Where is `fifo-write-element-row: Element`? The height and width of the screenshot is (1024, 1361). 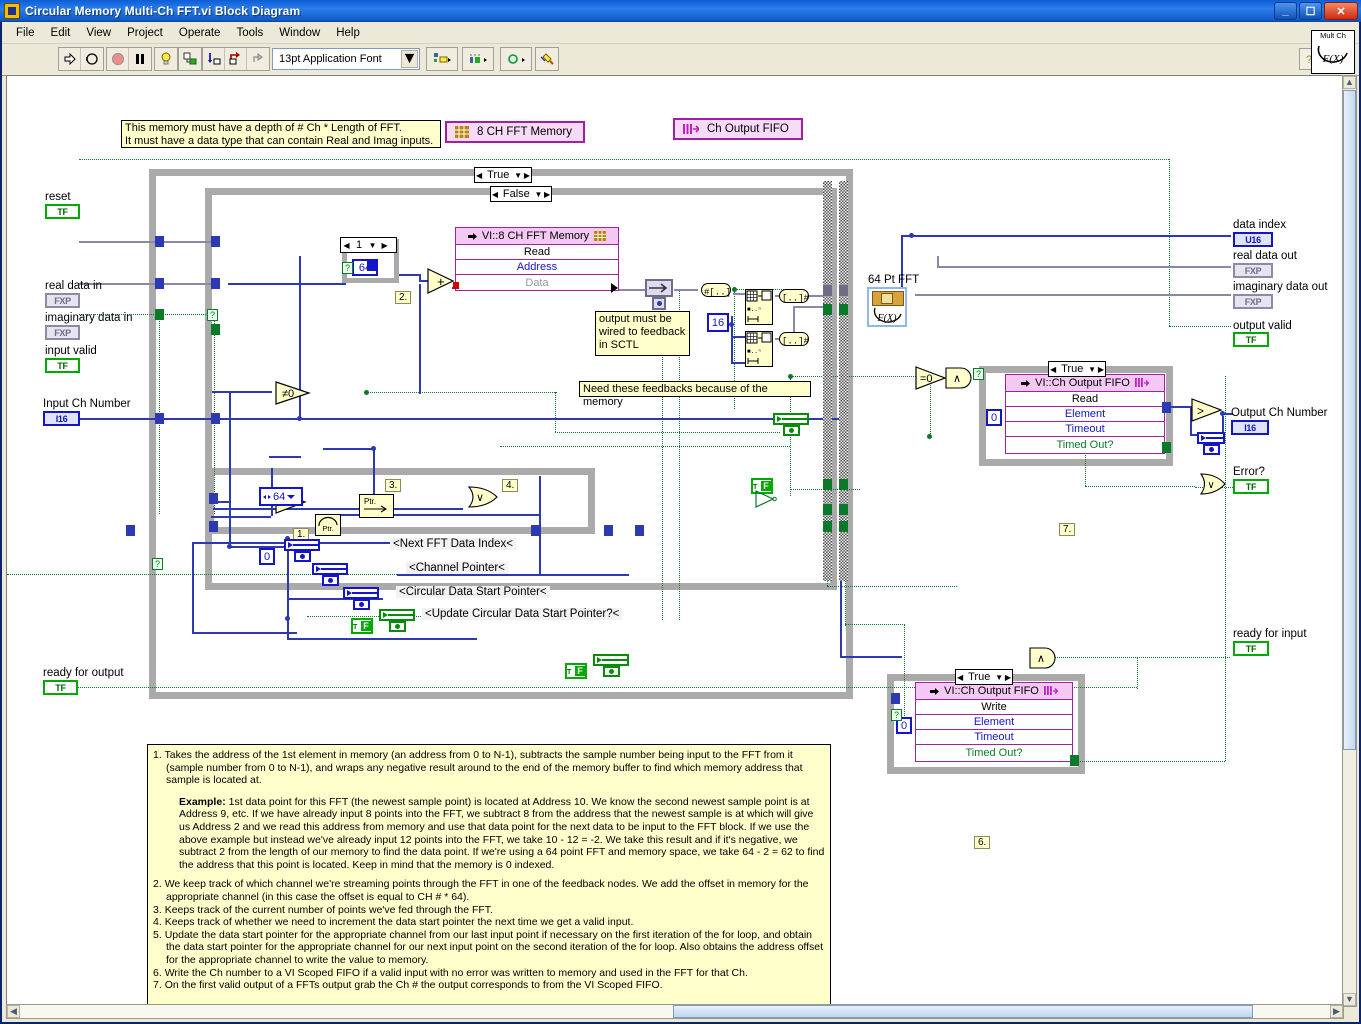 fifo-write-element-row: Element is located at coordinates (994, 722).